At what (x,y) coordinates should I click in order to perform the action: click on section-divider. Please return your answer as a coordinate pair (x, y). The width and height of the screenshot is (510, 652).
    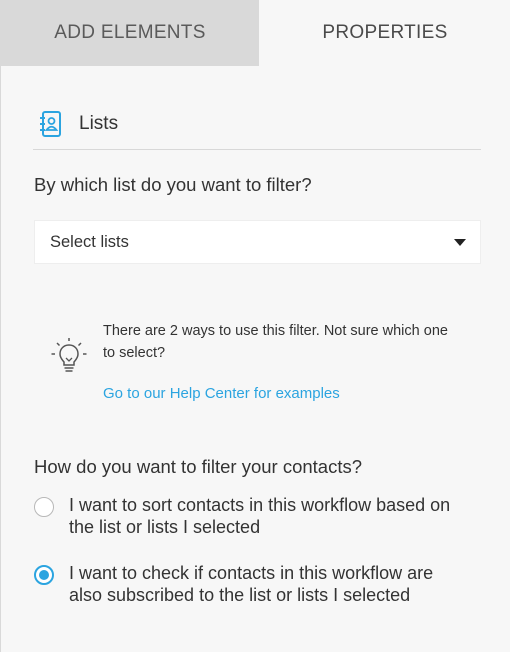
    Looking at the image, I should click on (257, 149).